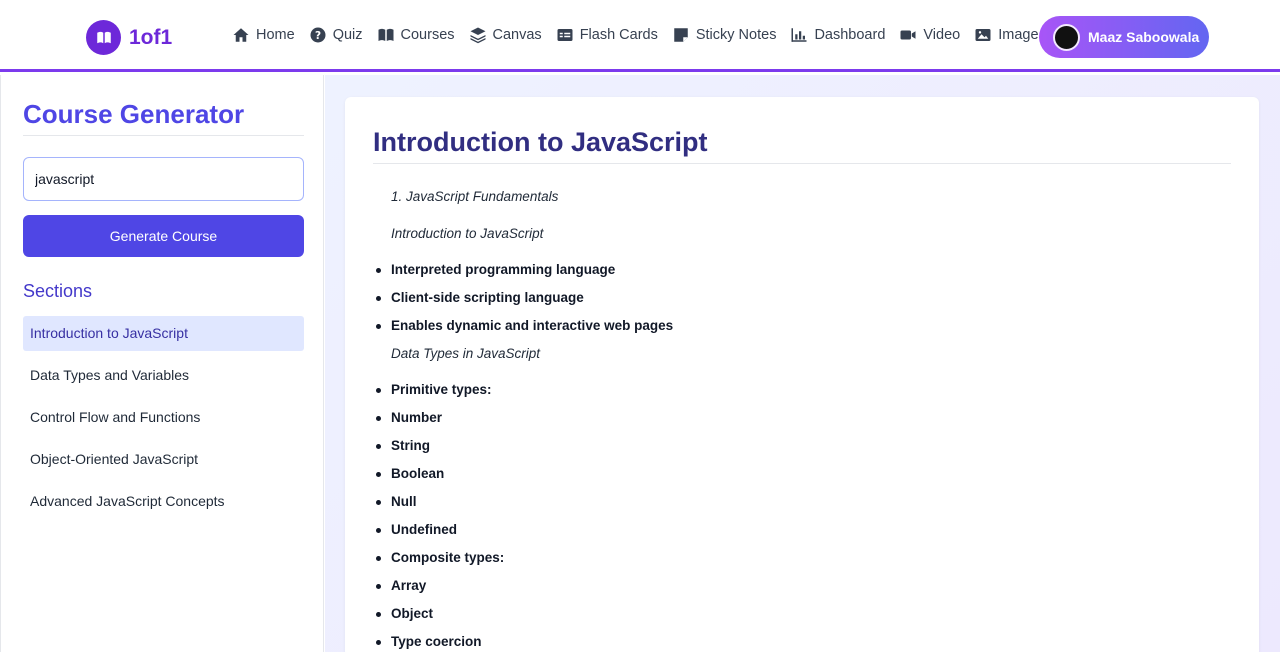 The image size is (1280, 652). Describe the element at coordinates (427, 35) in the screenshot. I see `nav-courses-label: Courses` at that location.